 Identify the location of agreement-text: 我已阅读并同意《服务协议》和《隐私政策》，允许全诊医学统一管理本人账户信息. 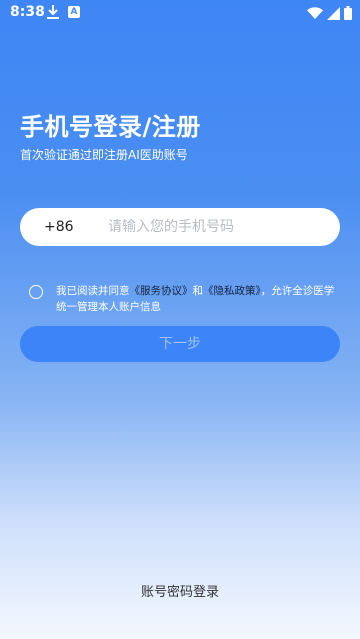
(198, 299).